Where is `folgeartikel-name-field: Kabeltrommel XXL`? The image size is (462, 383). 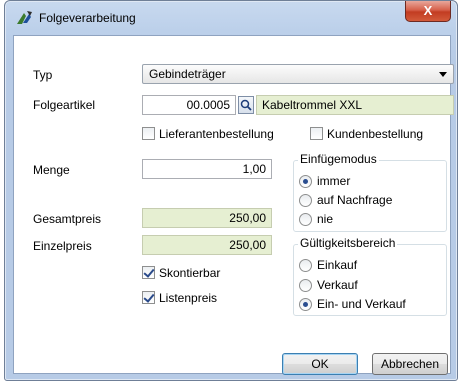
folgeartikel-name-field: Kabeltrommel XXL is located at coordinates (355, 105).